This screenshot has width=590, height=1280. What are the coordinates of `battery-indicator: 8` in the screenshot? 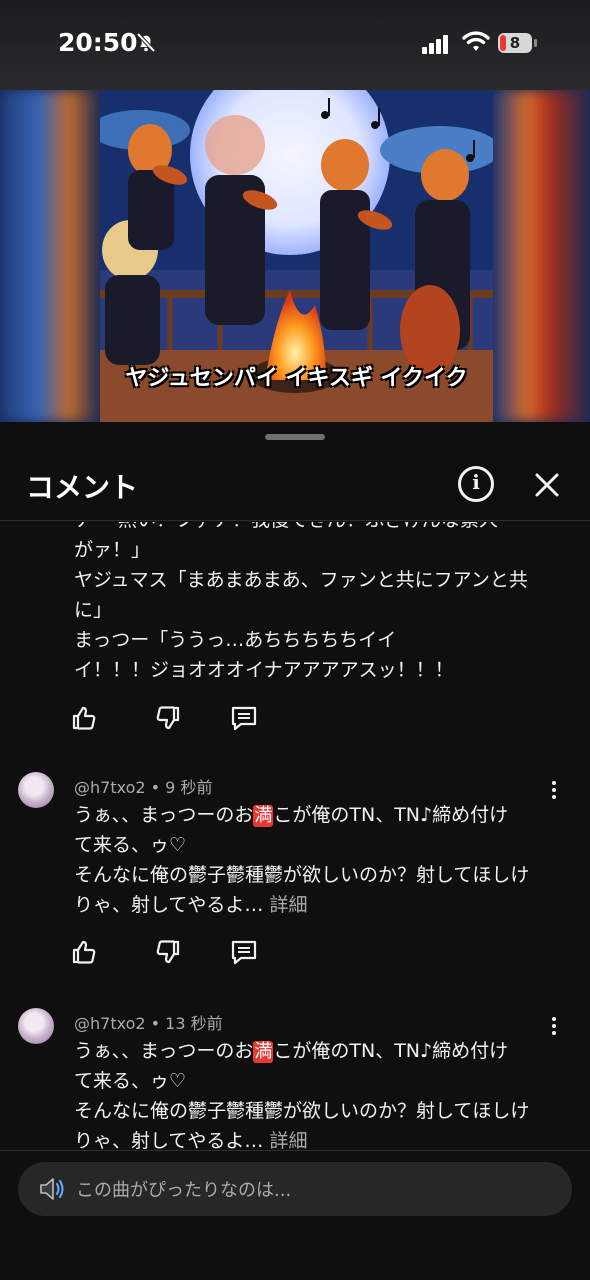 It's located at (518, 44).